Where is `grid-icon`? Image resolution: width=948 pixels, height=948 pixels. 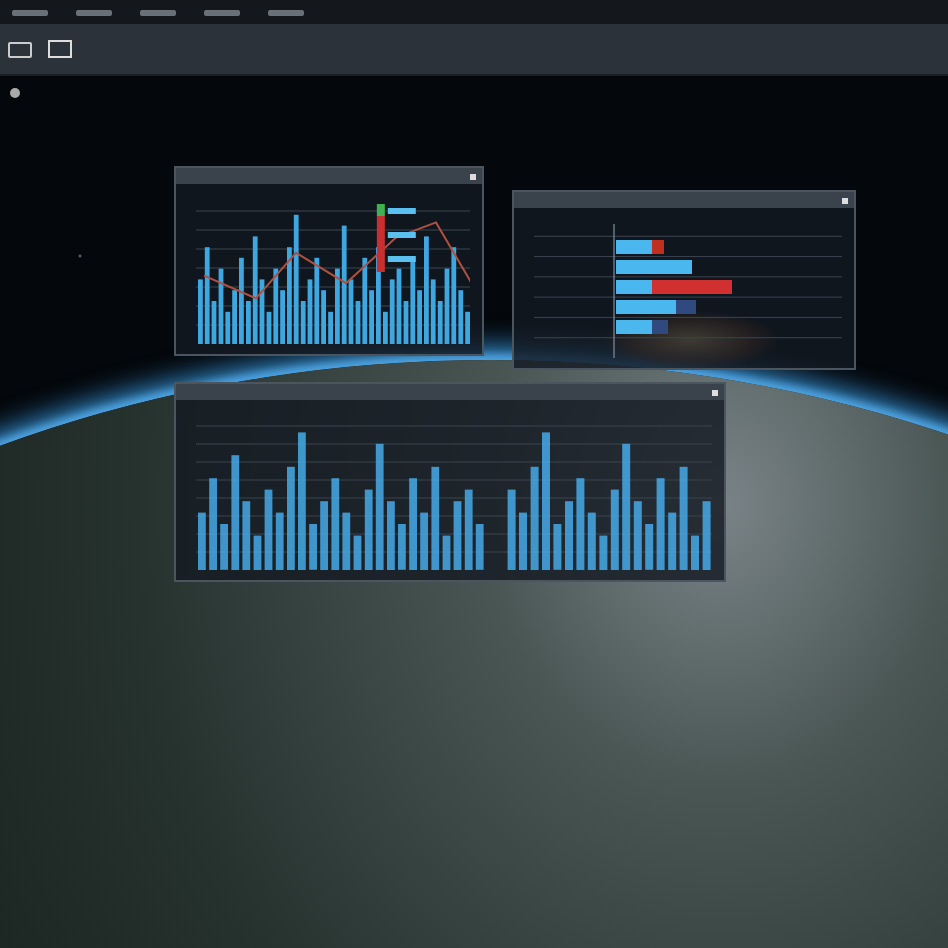
grid-icon is located at coordinates (60, 49).